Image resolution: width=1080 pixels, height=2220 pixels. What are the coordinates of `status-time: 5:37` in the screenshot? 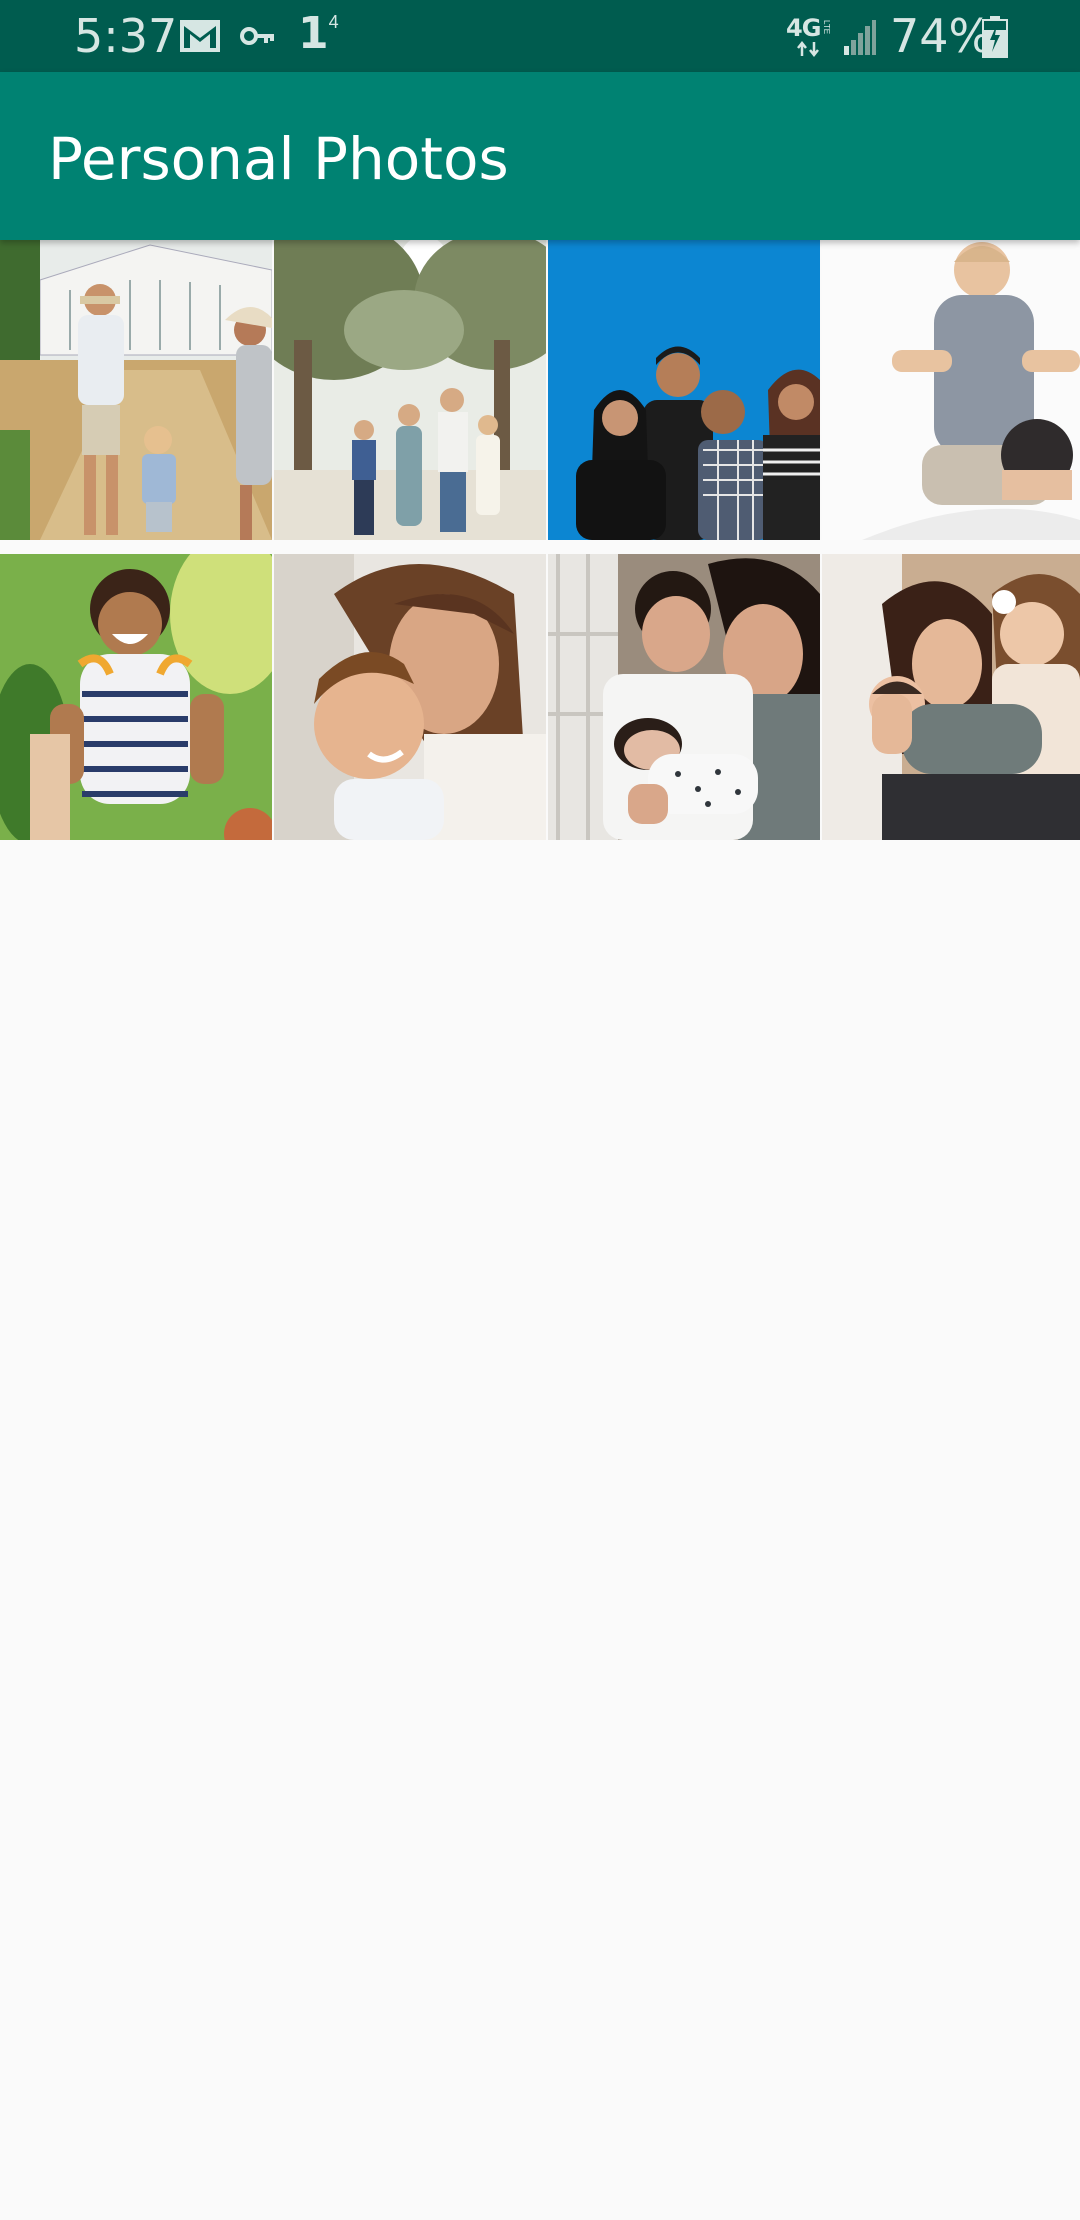 It's located at (126, 36).